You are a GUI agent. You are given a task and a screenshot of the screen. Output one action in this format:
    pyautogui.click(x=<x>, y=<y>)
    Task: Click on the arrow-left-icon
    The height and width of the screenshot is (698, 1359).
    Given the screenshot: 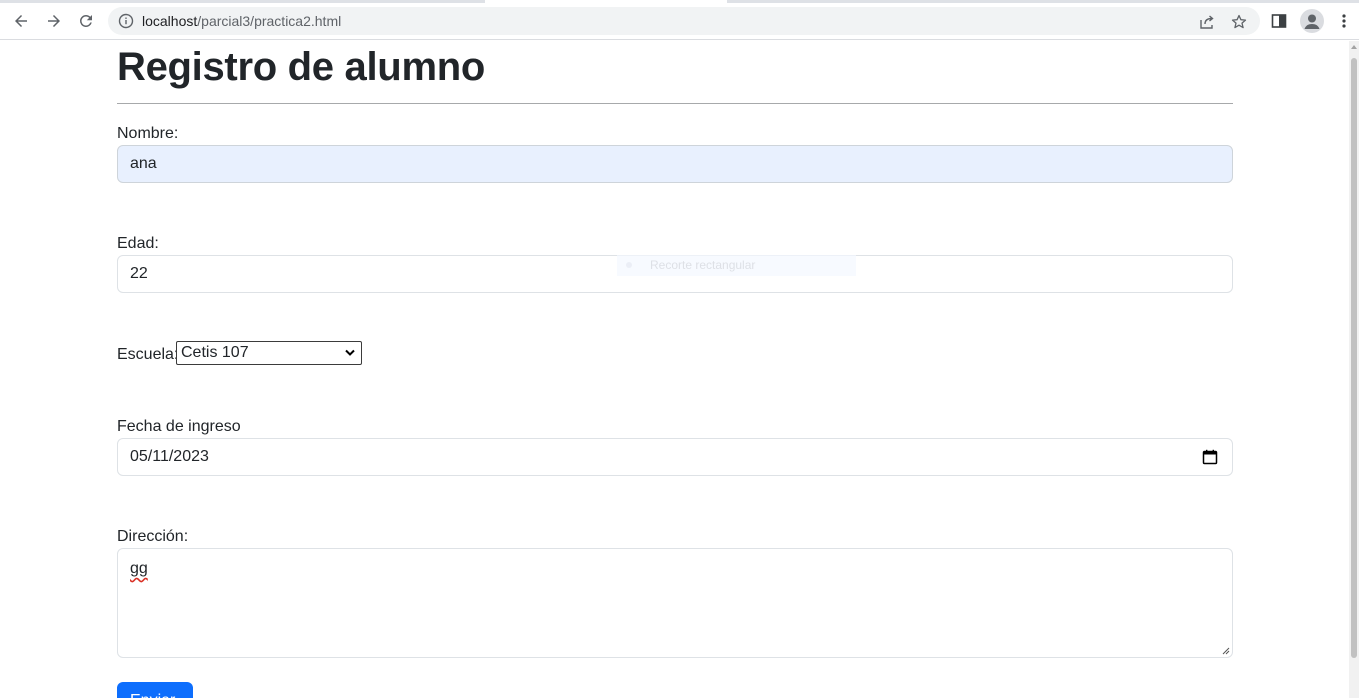 What is the action you would take?
    pyautogui.click(x=21, y=21)
    